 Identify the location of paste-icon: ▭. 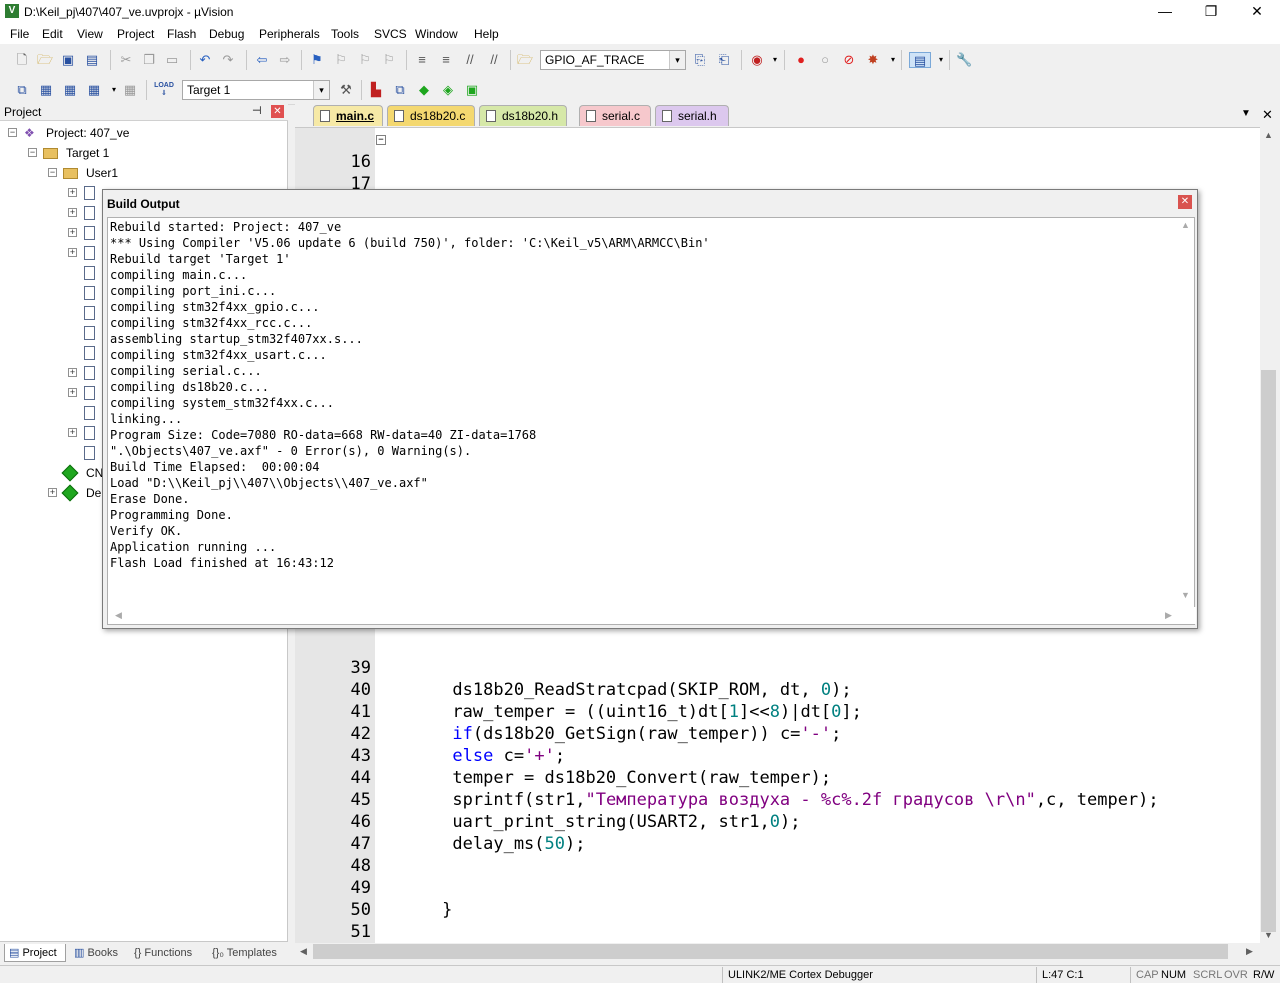
(172, 60).